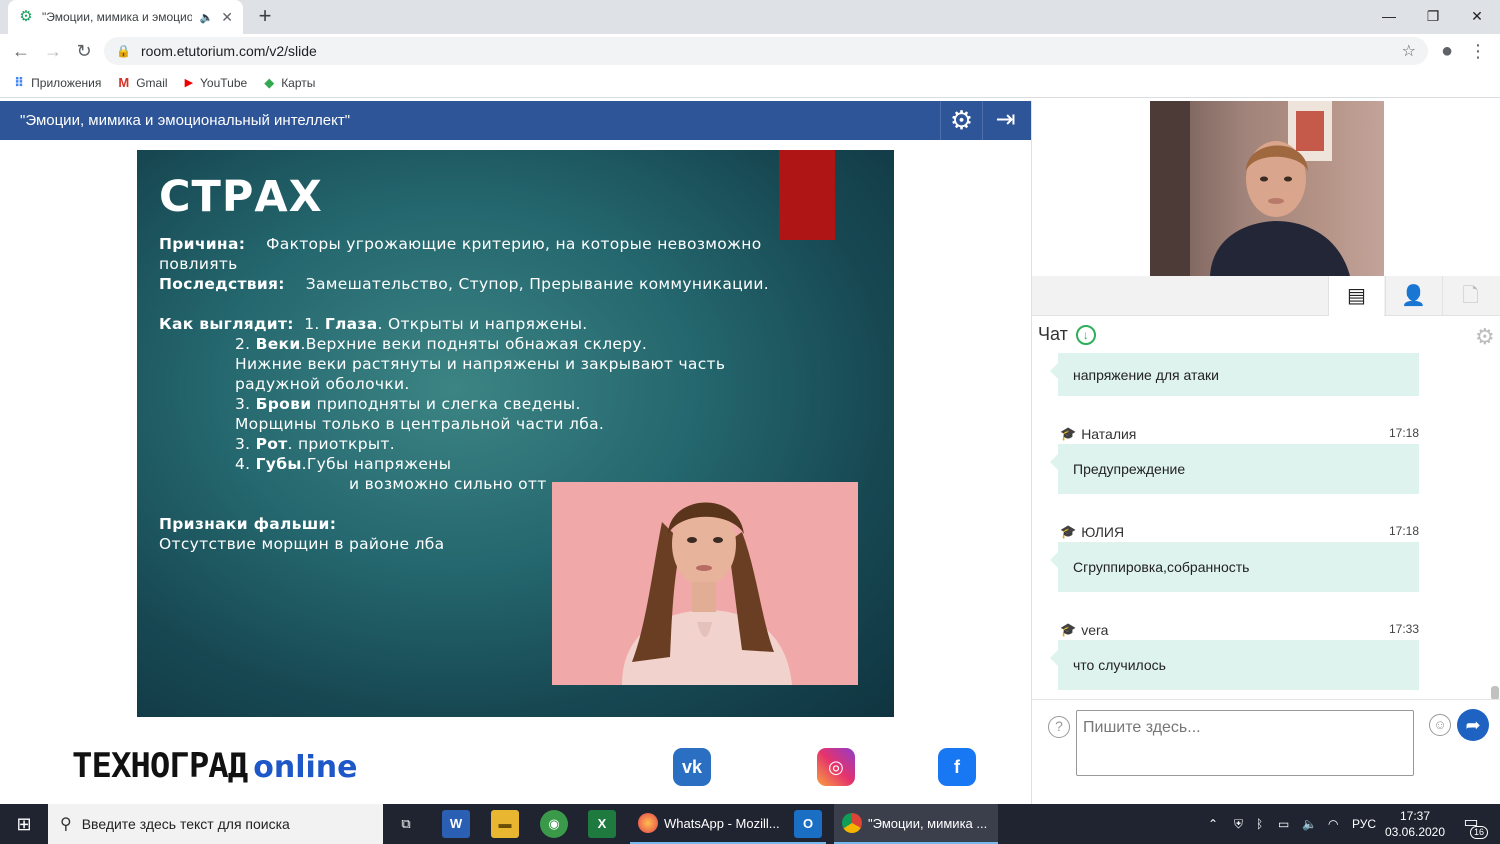  I want to click on taskbar-clock: 17:37 03.06.2020, so click(1415, 824).